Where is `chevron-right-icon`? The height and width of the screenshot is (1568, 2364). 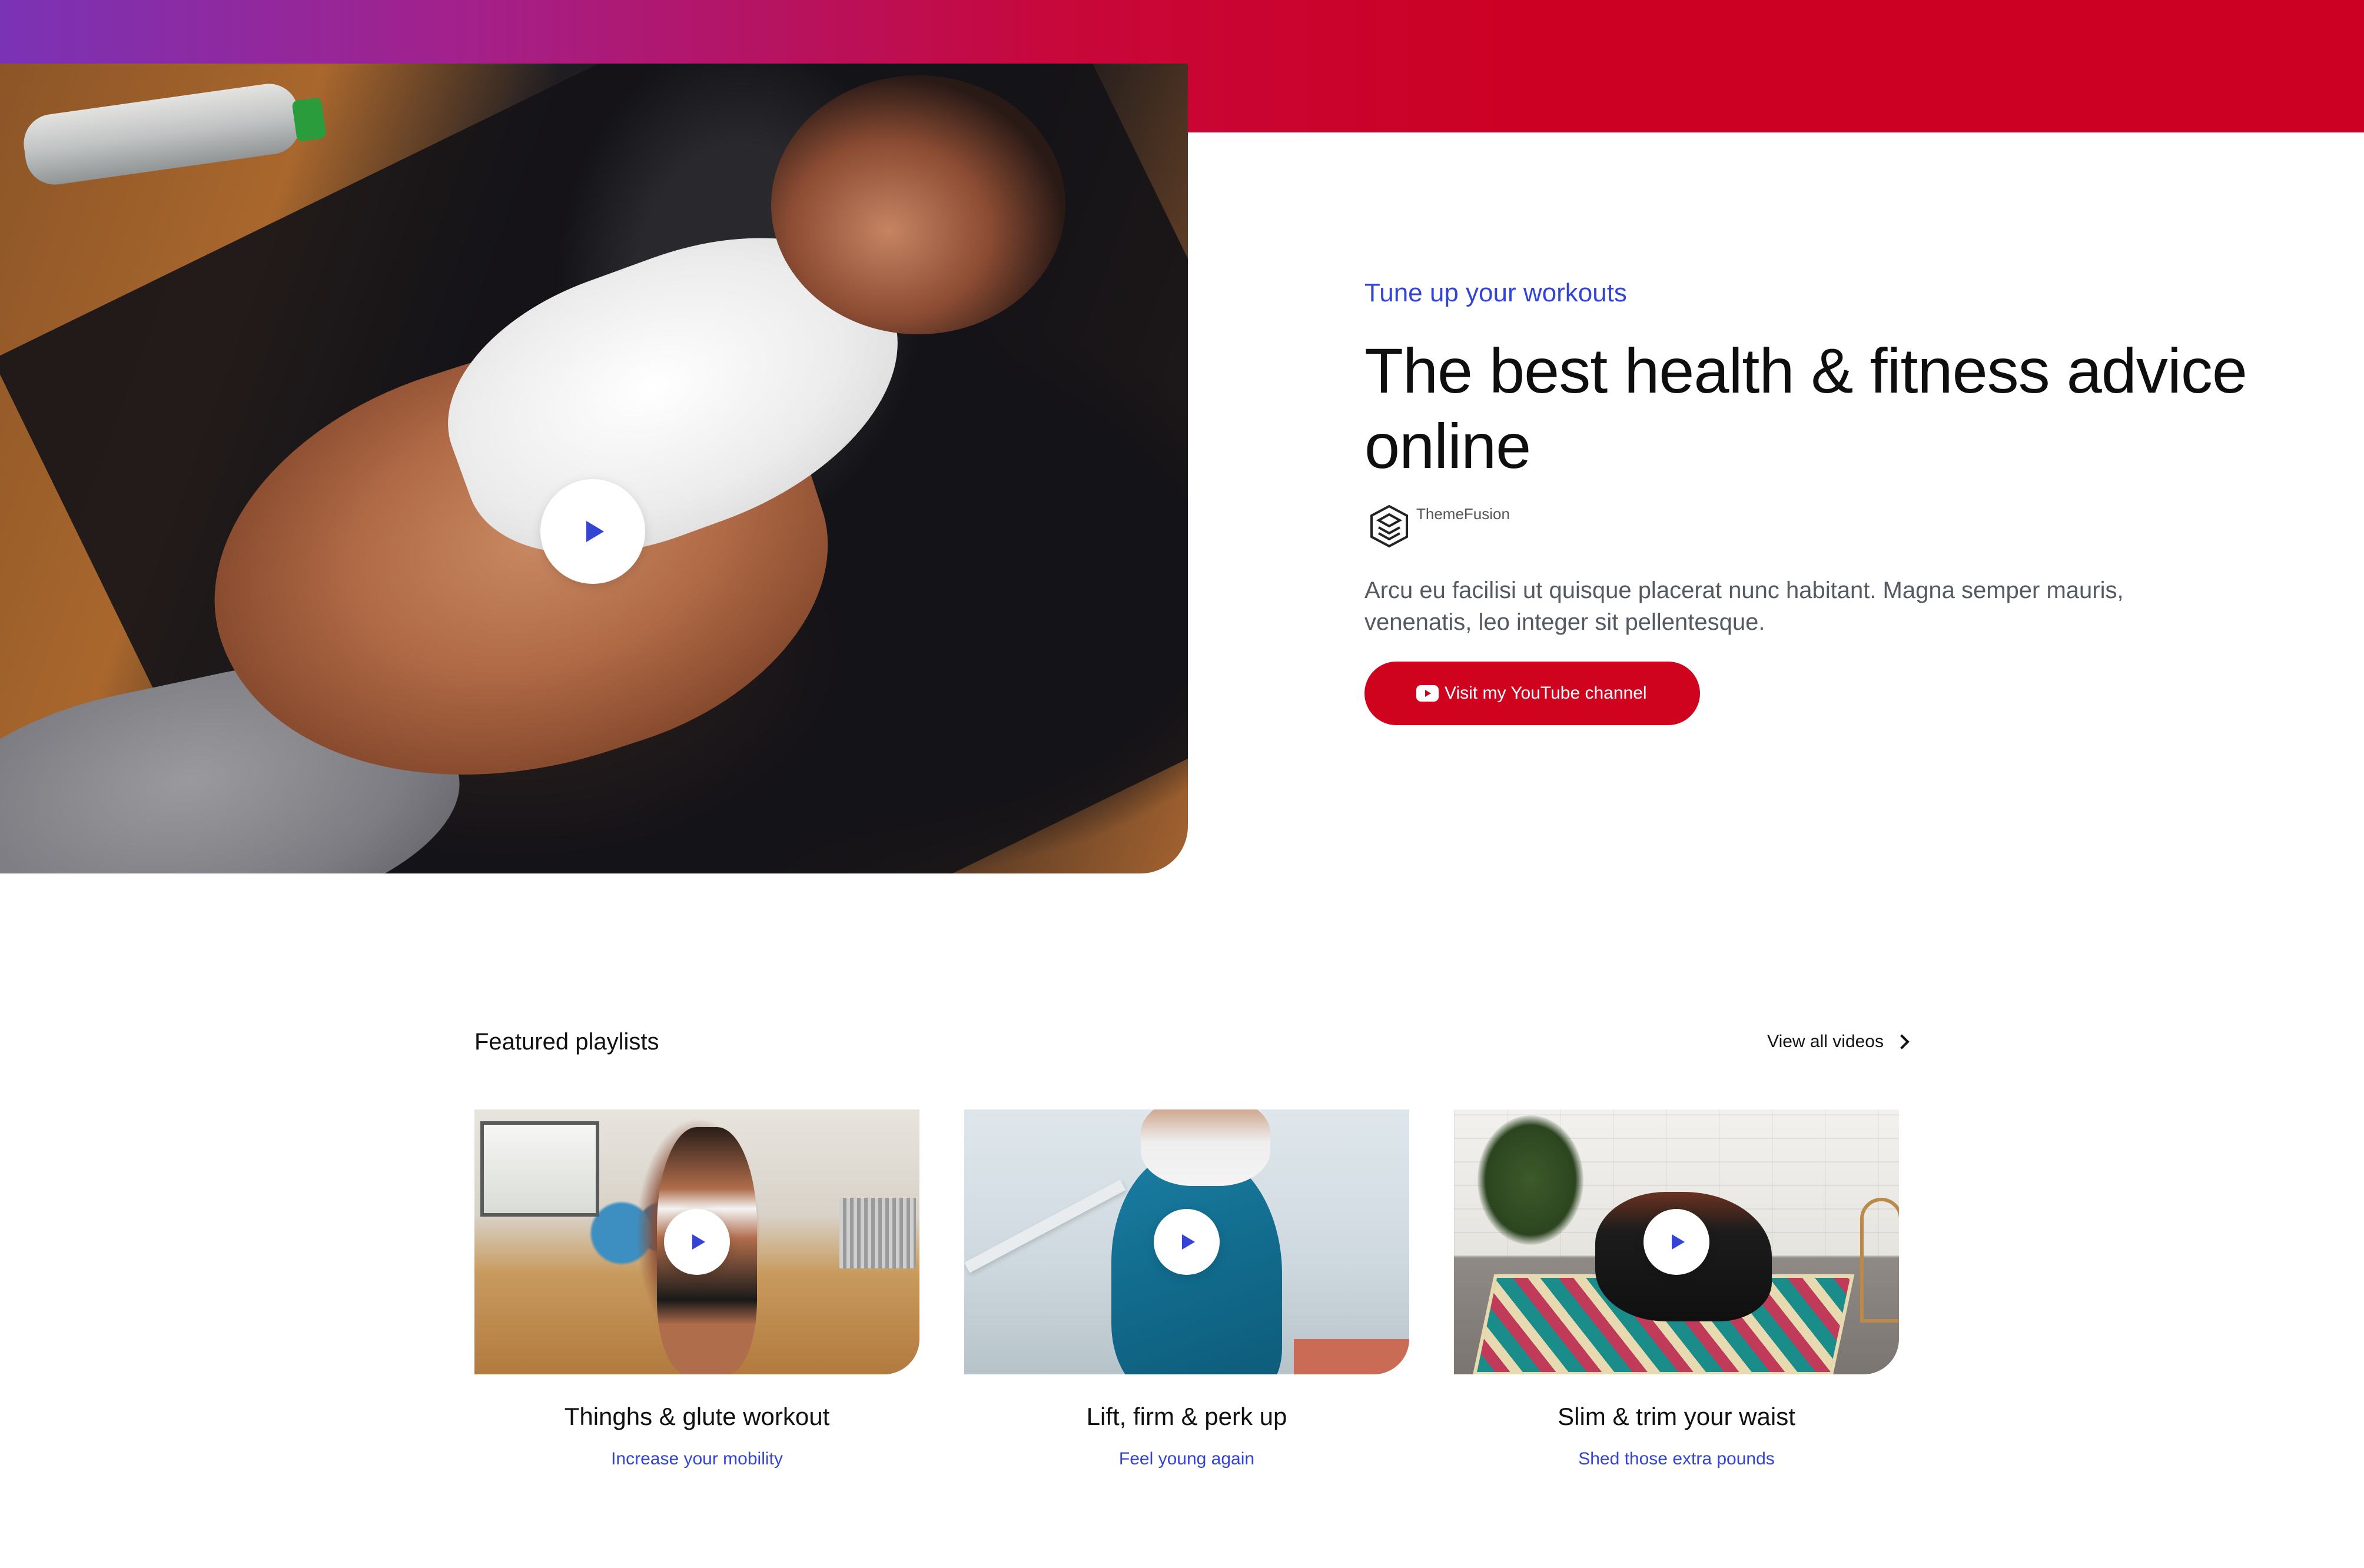 chevron-right-icon is located at coordinates (1902, 1041).